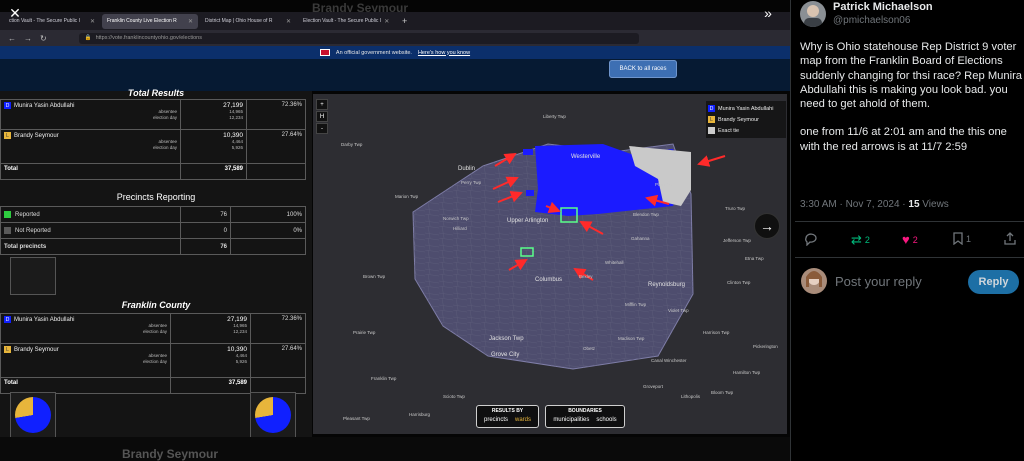  I want to click on map-label: Mifflin Twp, so click(636, 304).